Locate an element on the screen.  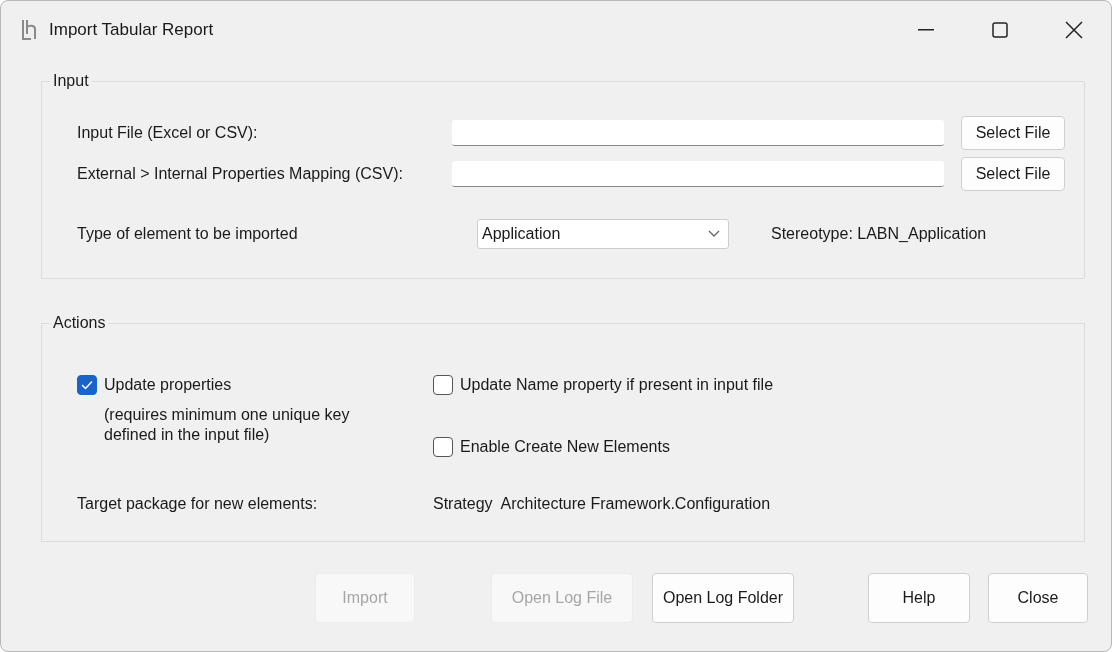
group-title: Input is located at coordinates (71, 81).